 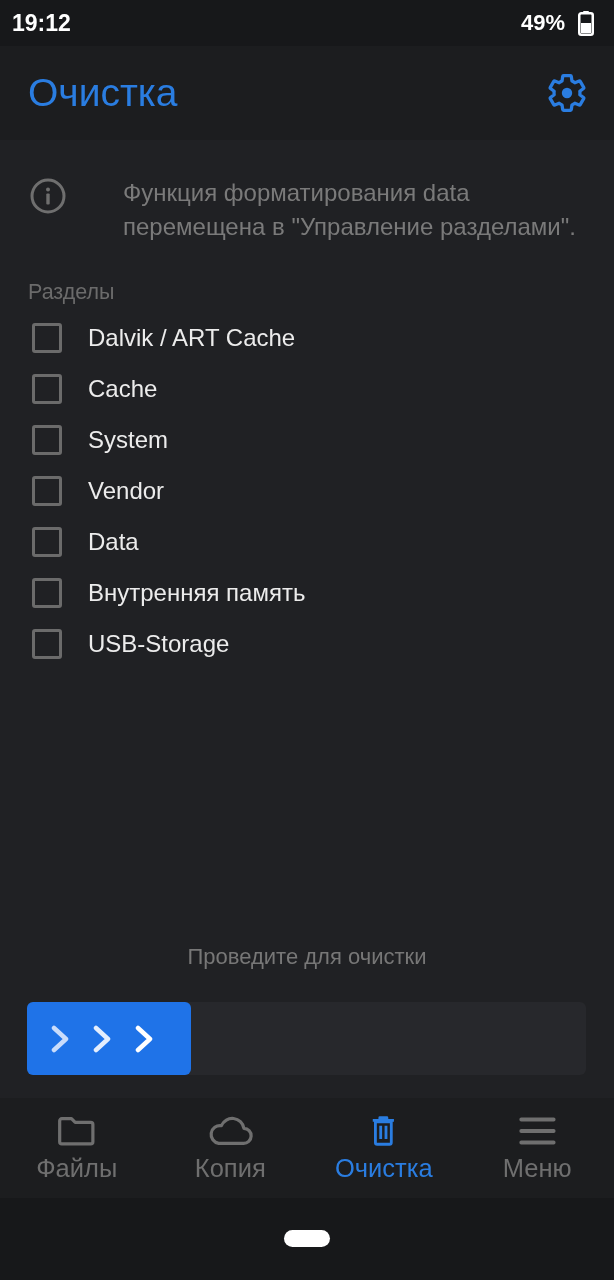 What do you see at coordinates (159, 643) in the screenshot?
I see `partition-label: USB-Storage` at bounding box center [159, 643].